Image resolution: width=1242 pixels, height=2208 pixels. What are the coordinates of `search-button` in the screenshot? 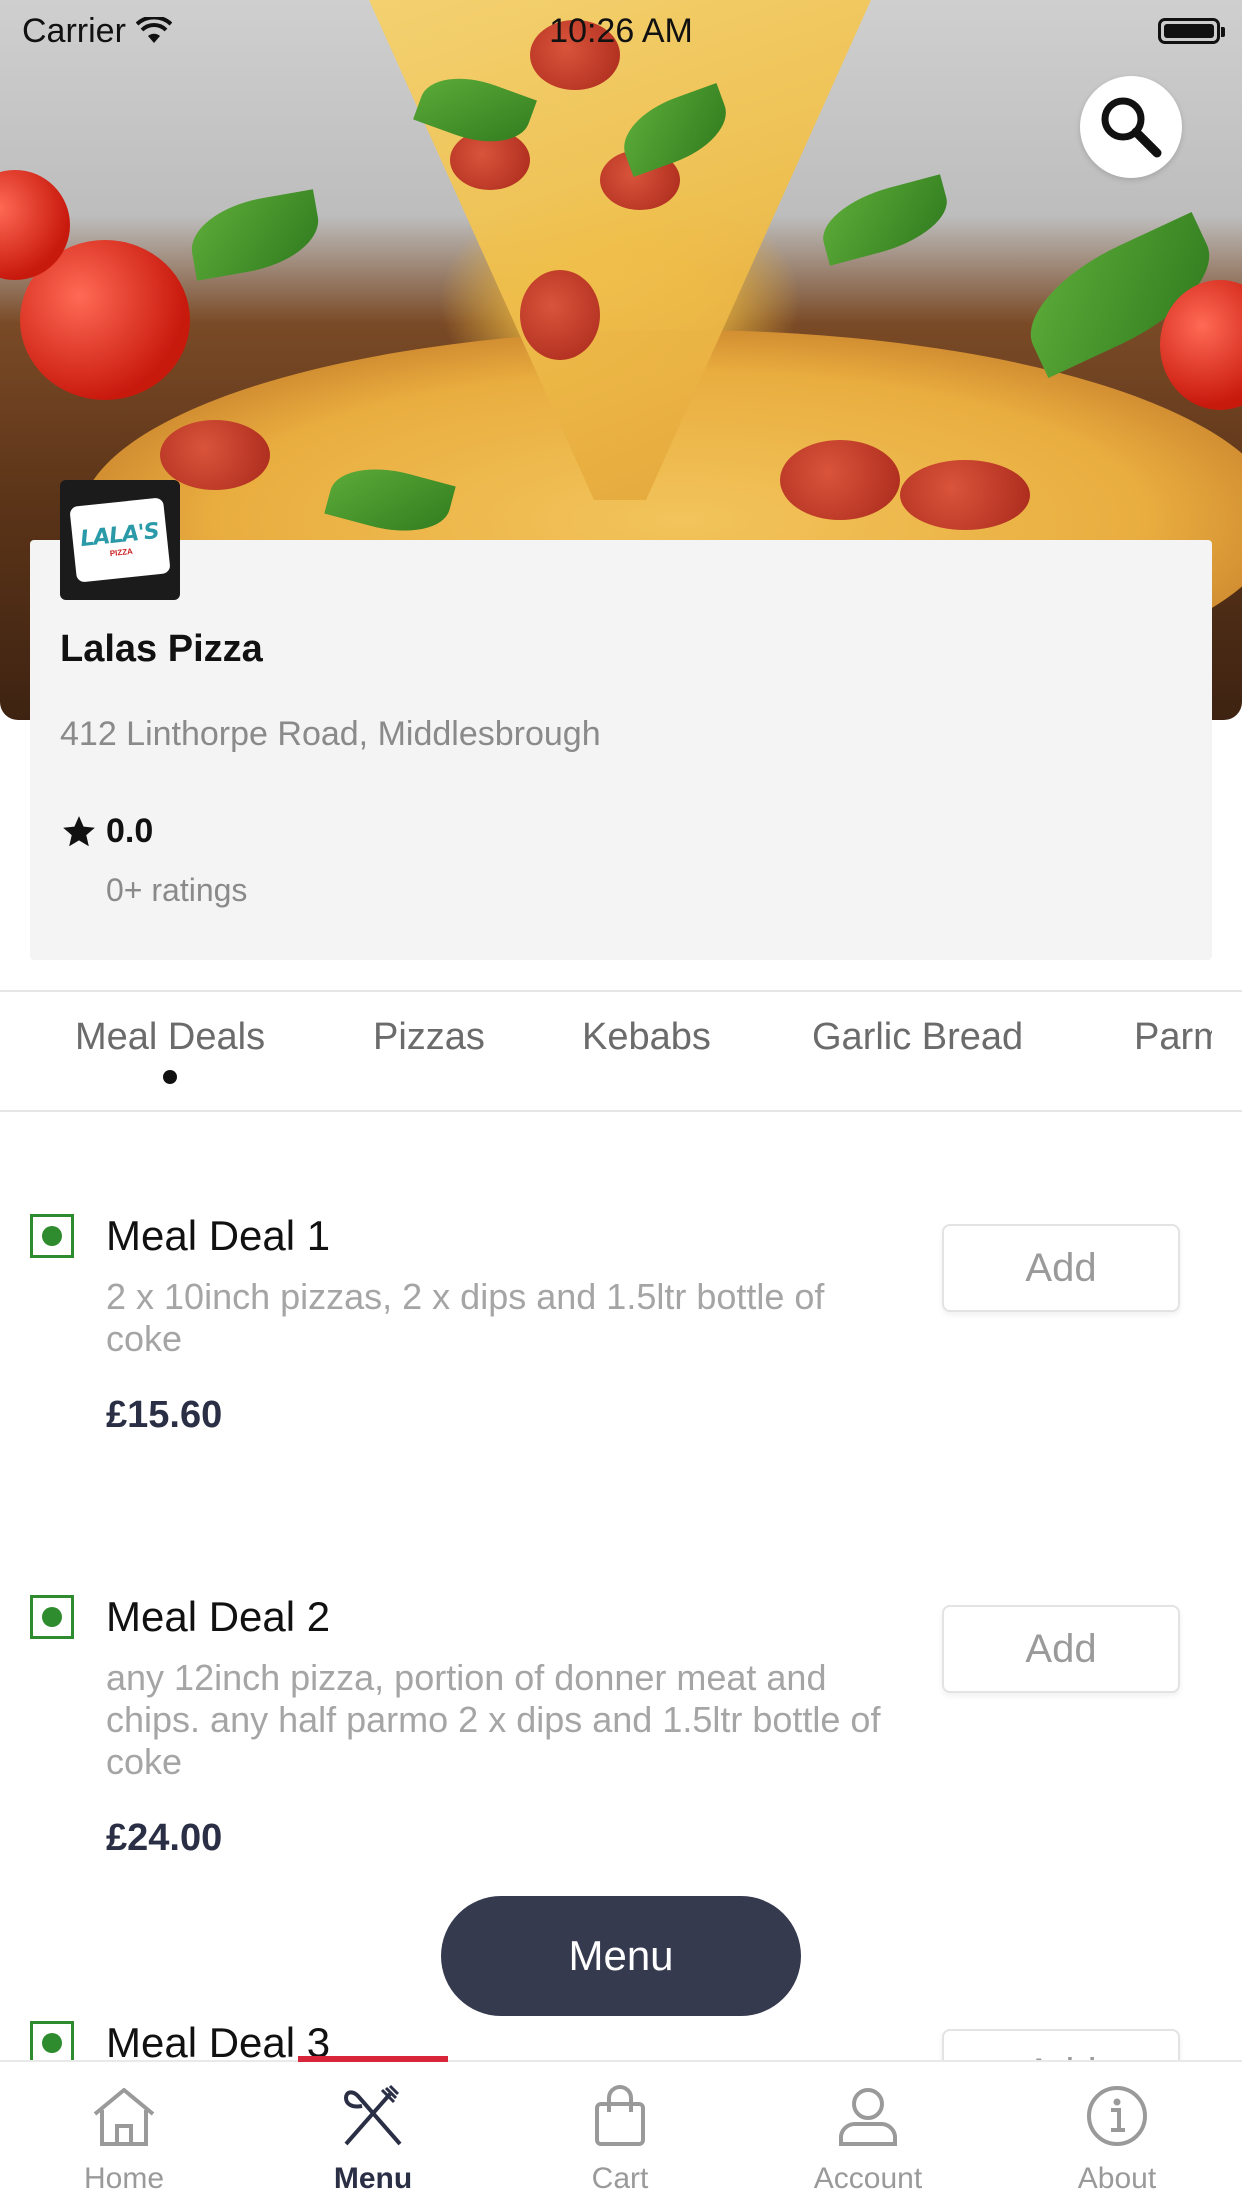 It's located at (1131, 127).